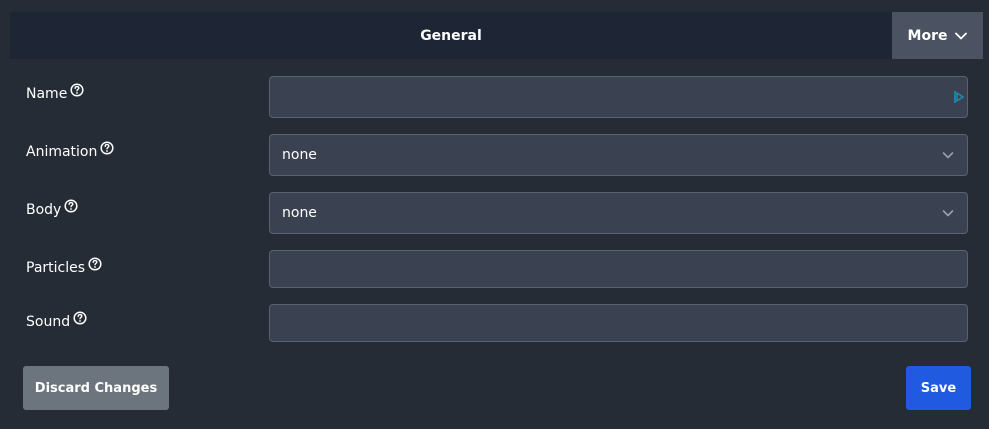 The image size is (989, 429). I want to click on sound-label: Sound, so click(48, 322).